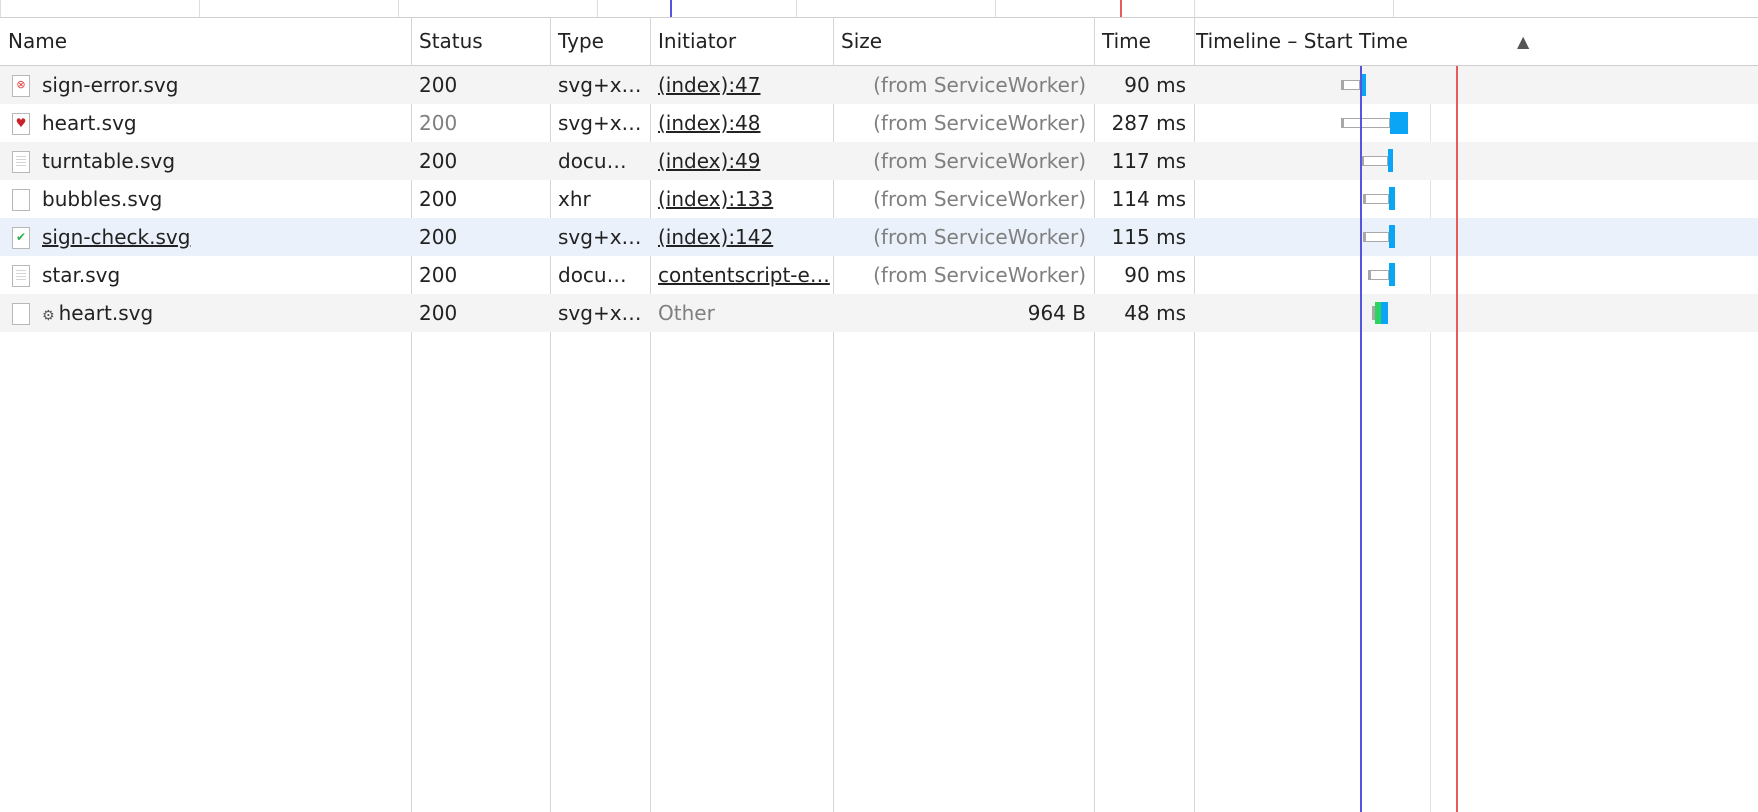 The image size is (1758, 812). Describe the element at coordinates (1148, 199) in the screenshot. I see `time-cell: 114 ms` at that location.